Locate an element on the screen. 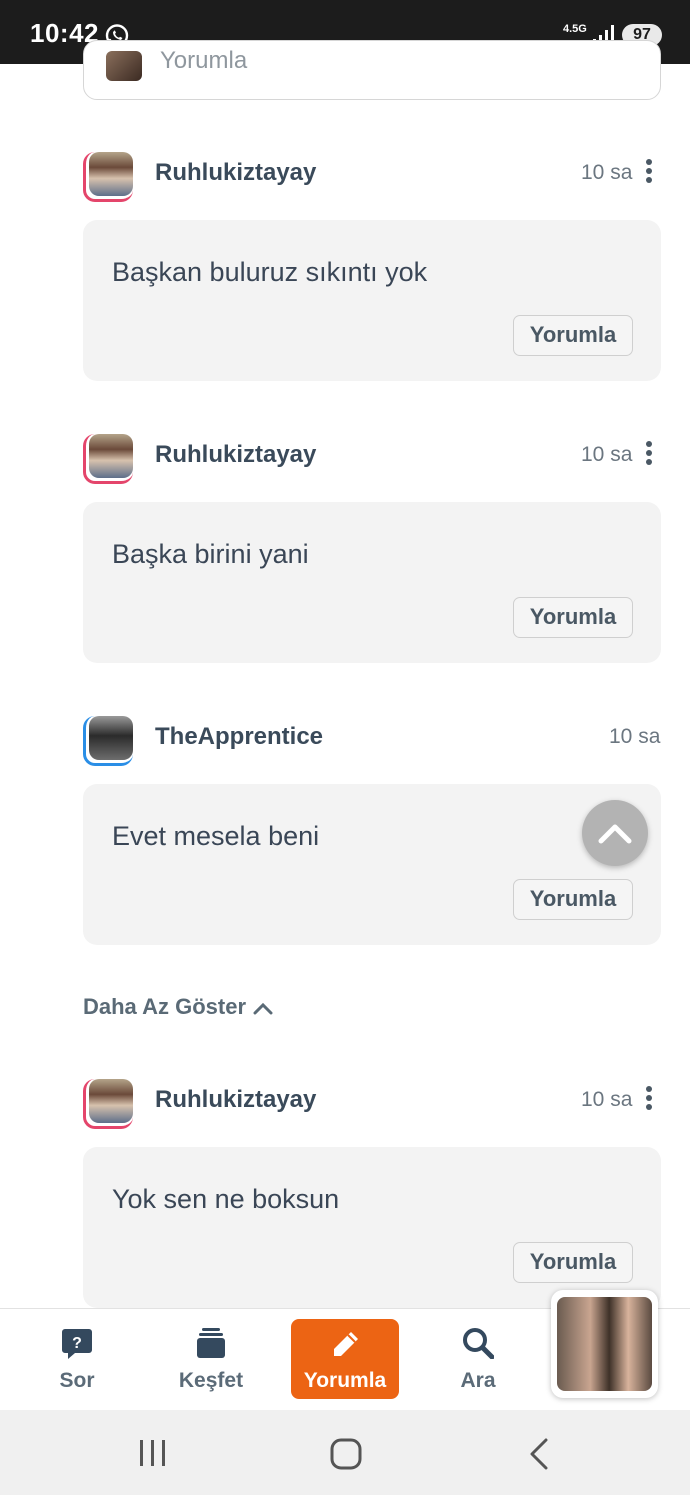 The height and width of the screenshot is (1495, 690). question-bubble-icon: ? is located at coordinates (77, 1344).